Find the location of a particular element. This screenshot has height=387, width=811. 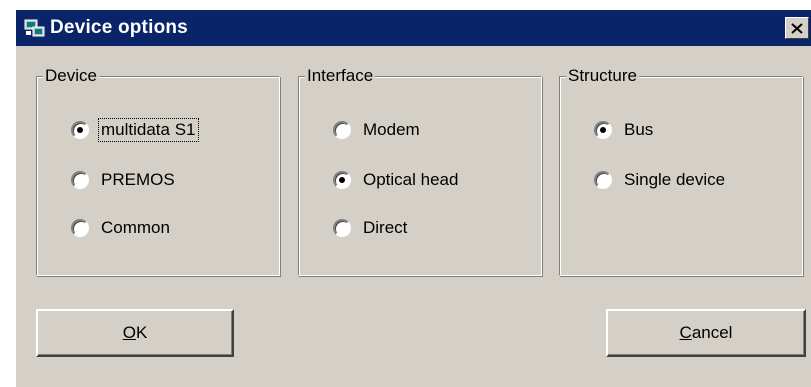

structure-group-legend: Structure is located at coordinates (602, 76).